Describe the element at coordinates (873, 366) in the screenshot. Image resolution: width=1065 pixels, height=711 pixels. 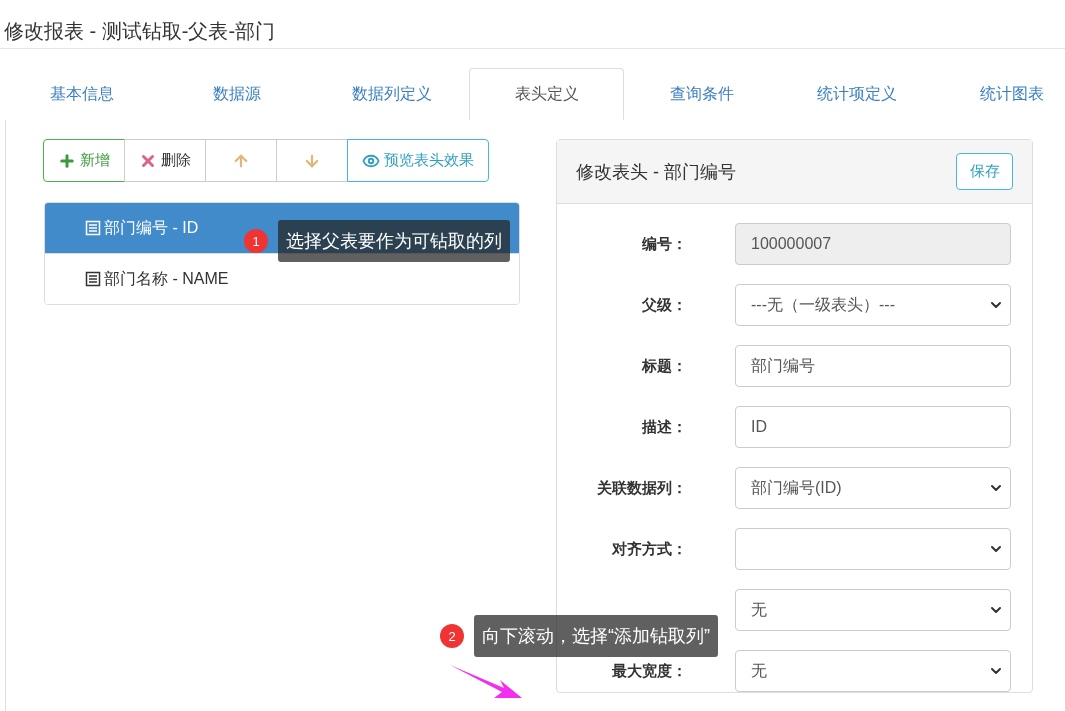
I see `input-field: 部门编号` at that location.